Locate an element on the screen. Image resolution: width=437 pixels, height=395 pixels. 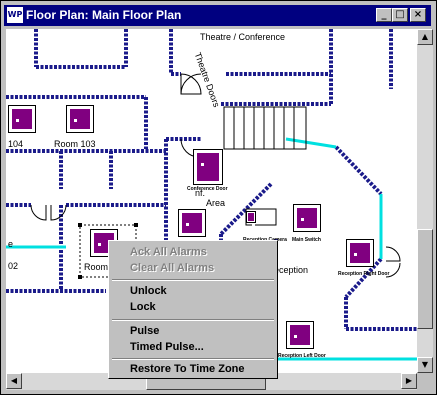
menu-item-restore-to-time-zone: Restore To Time Zone is located at coordinates (193, 369).